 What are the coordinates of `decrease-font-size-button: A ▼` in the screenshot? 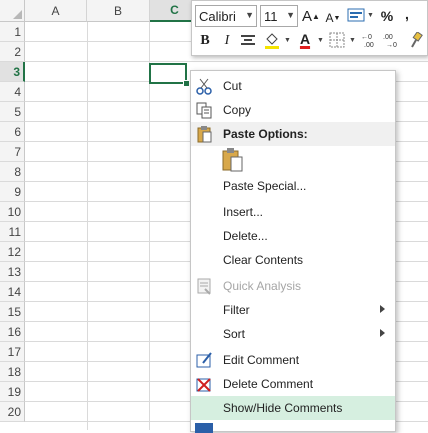 It's located at (333, 18).